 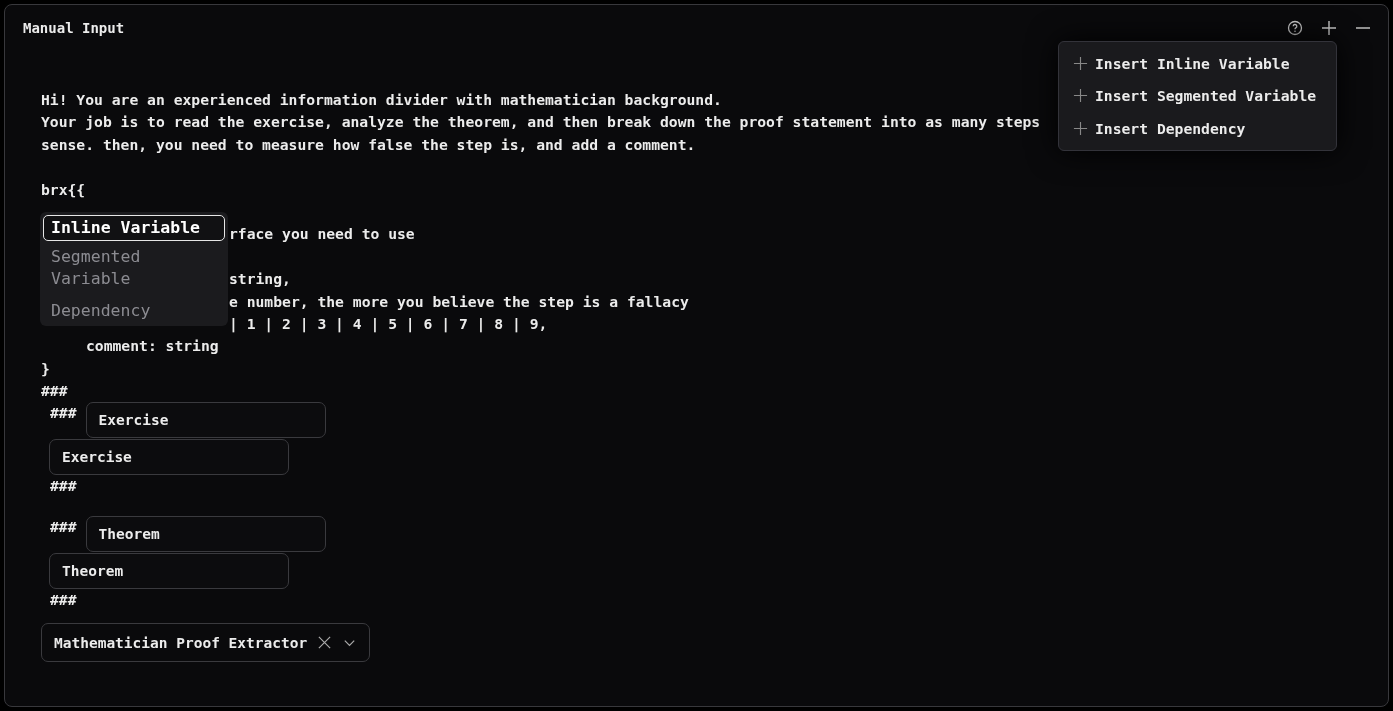 What do you see at coordinates (1295, 28) in the screenshot?
I see `help-icon` at bounding box center [1295, 28].